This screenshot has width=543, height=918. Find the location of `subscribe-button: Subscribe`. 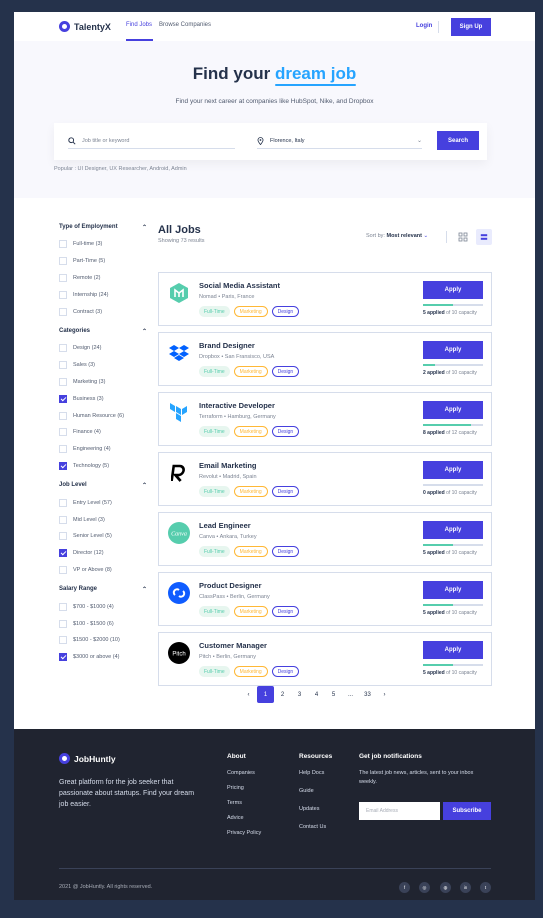

subscribe-button: Subscribe is located at coordinates (467, 811).